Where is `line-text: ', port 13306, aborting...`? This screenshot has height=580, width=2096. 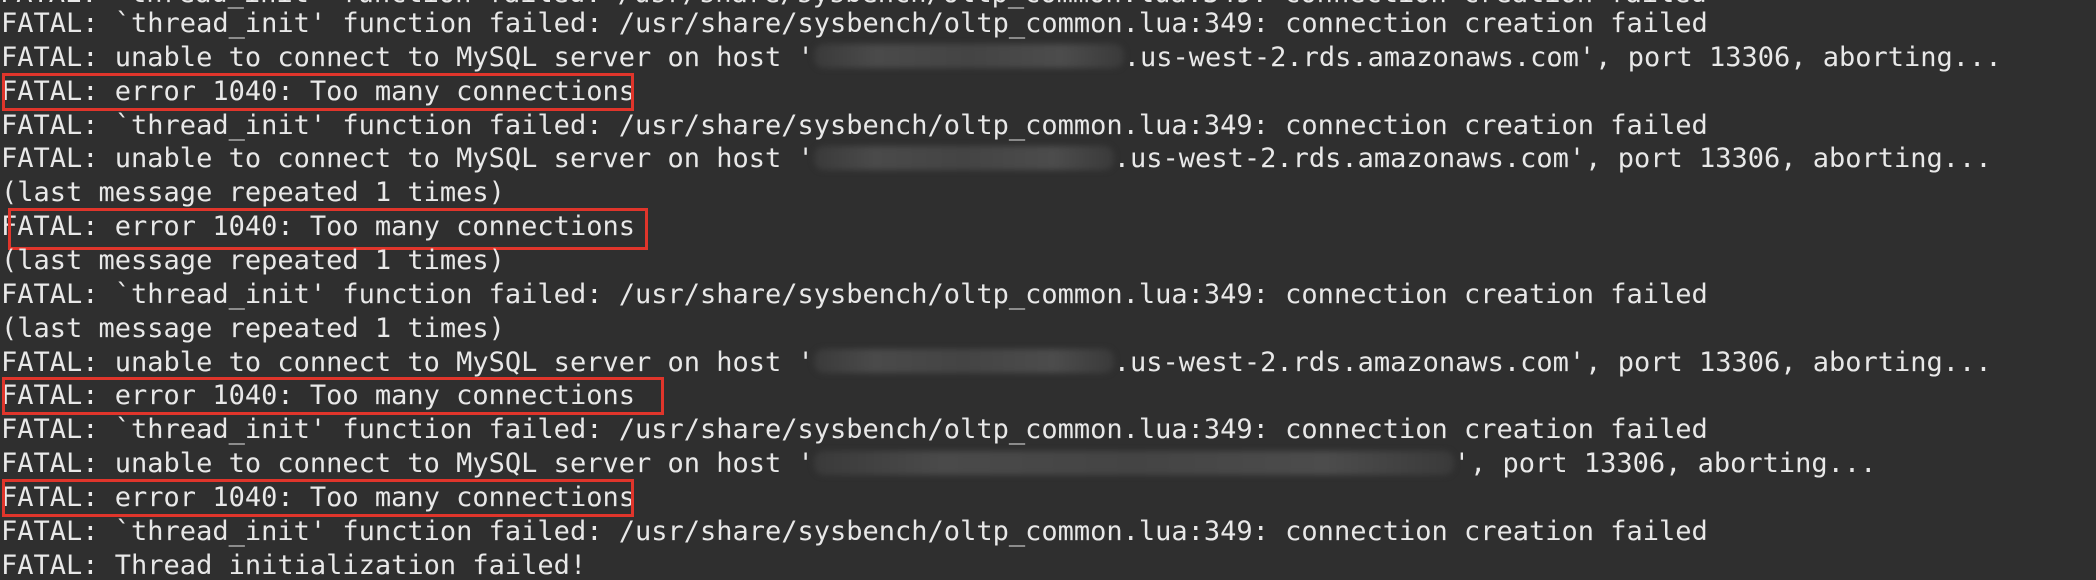 line-text: ', port 13306, aborting... is located at coordinates (1665, 464).